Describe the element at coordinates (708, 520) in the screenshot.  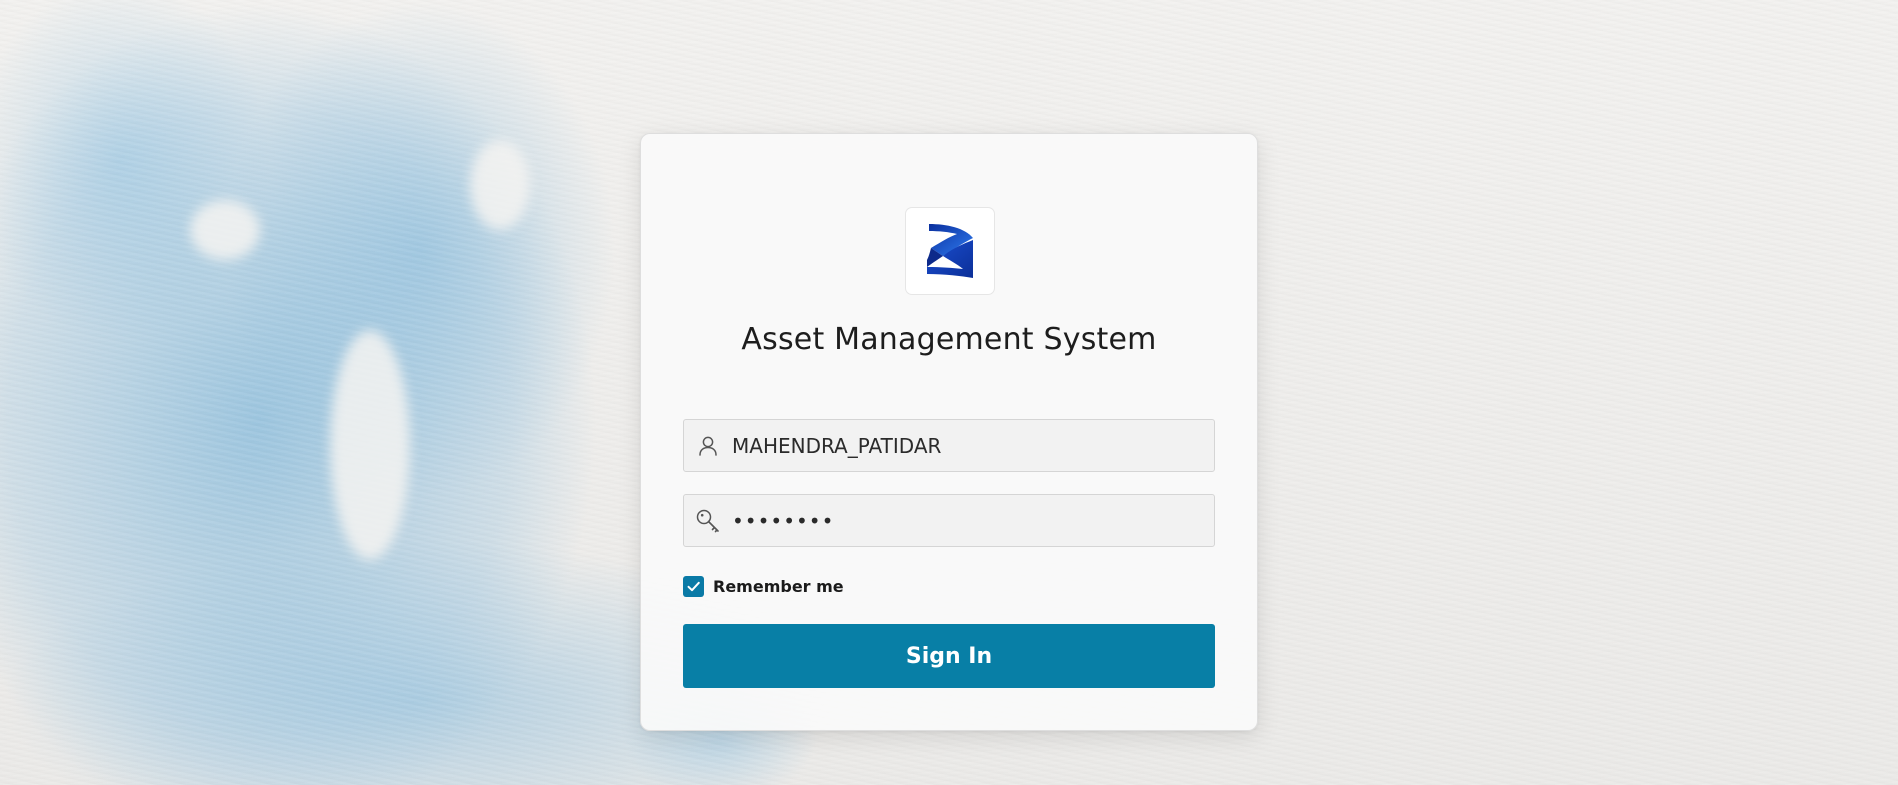
I see `key-icon` at that location.